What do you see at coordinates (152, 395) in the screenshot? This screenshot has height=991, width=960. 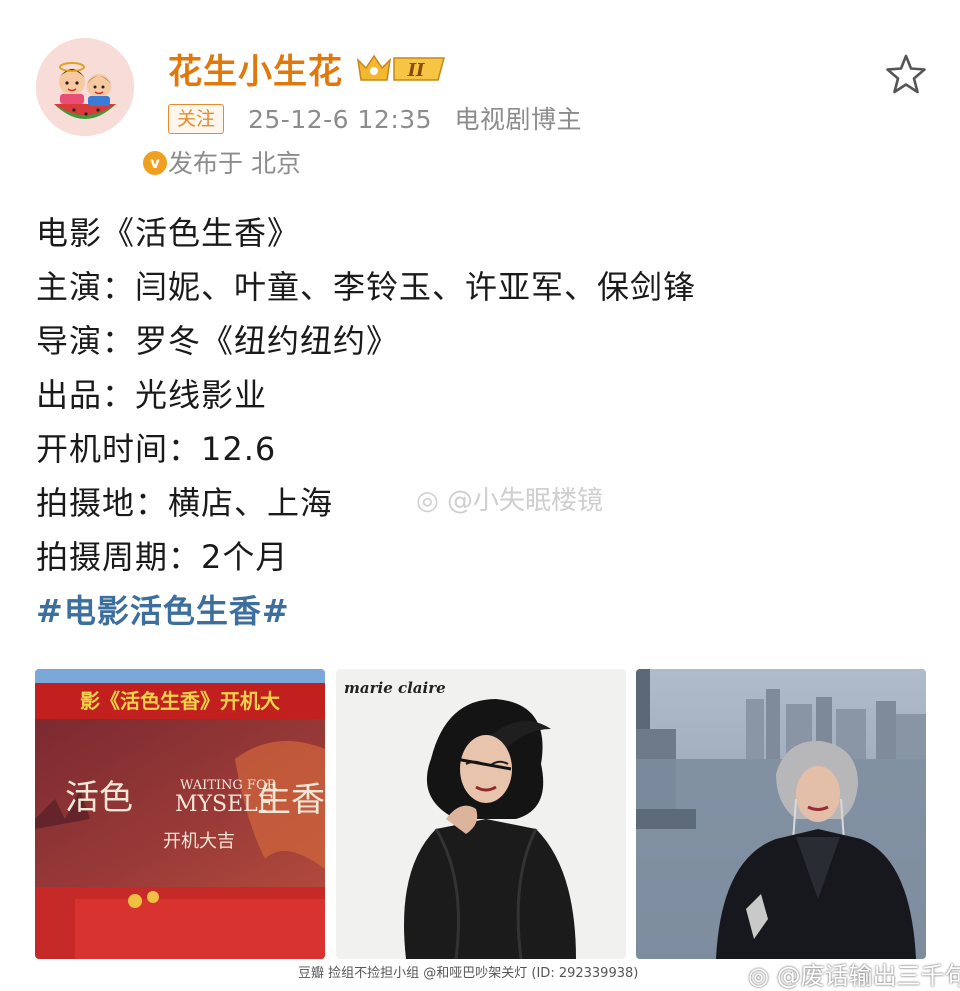 I see `post-line-producer: 出品：光线影业` at bounding box center [152, 395].